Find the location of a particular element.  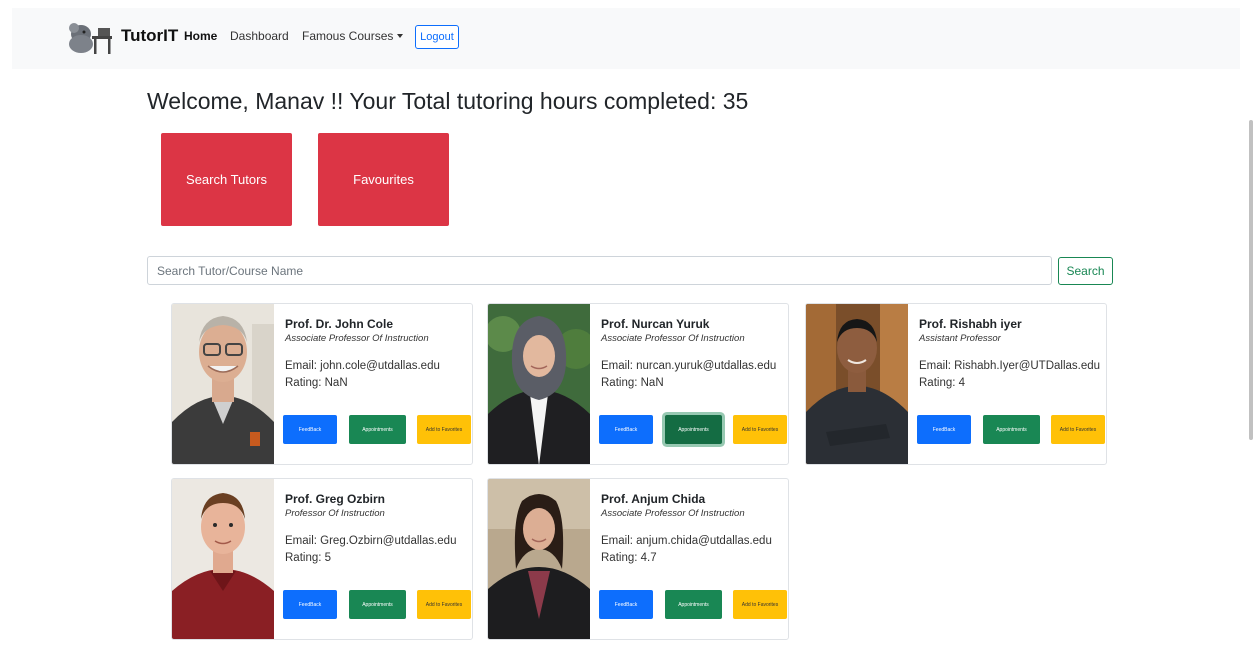

tutor-name: Prof. Dr. John Cole is located at coordinates (339, 324).